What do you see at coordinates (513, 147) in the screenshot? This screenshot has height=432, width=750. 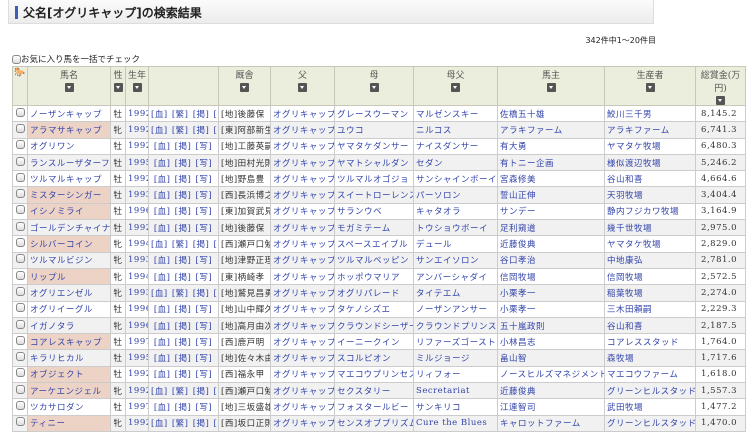 I see `owner-link: 有大勇` at bounding box center [513, 147].